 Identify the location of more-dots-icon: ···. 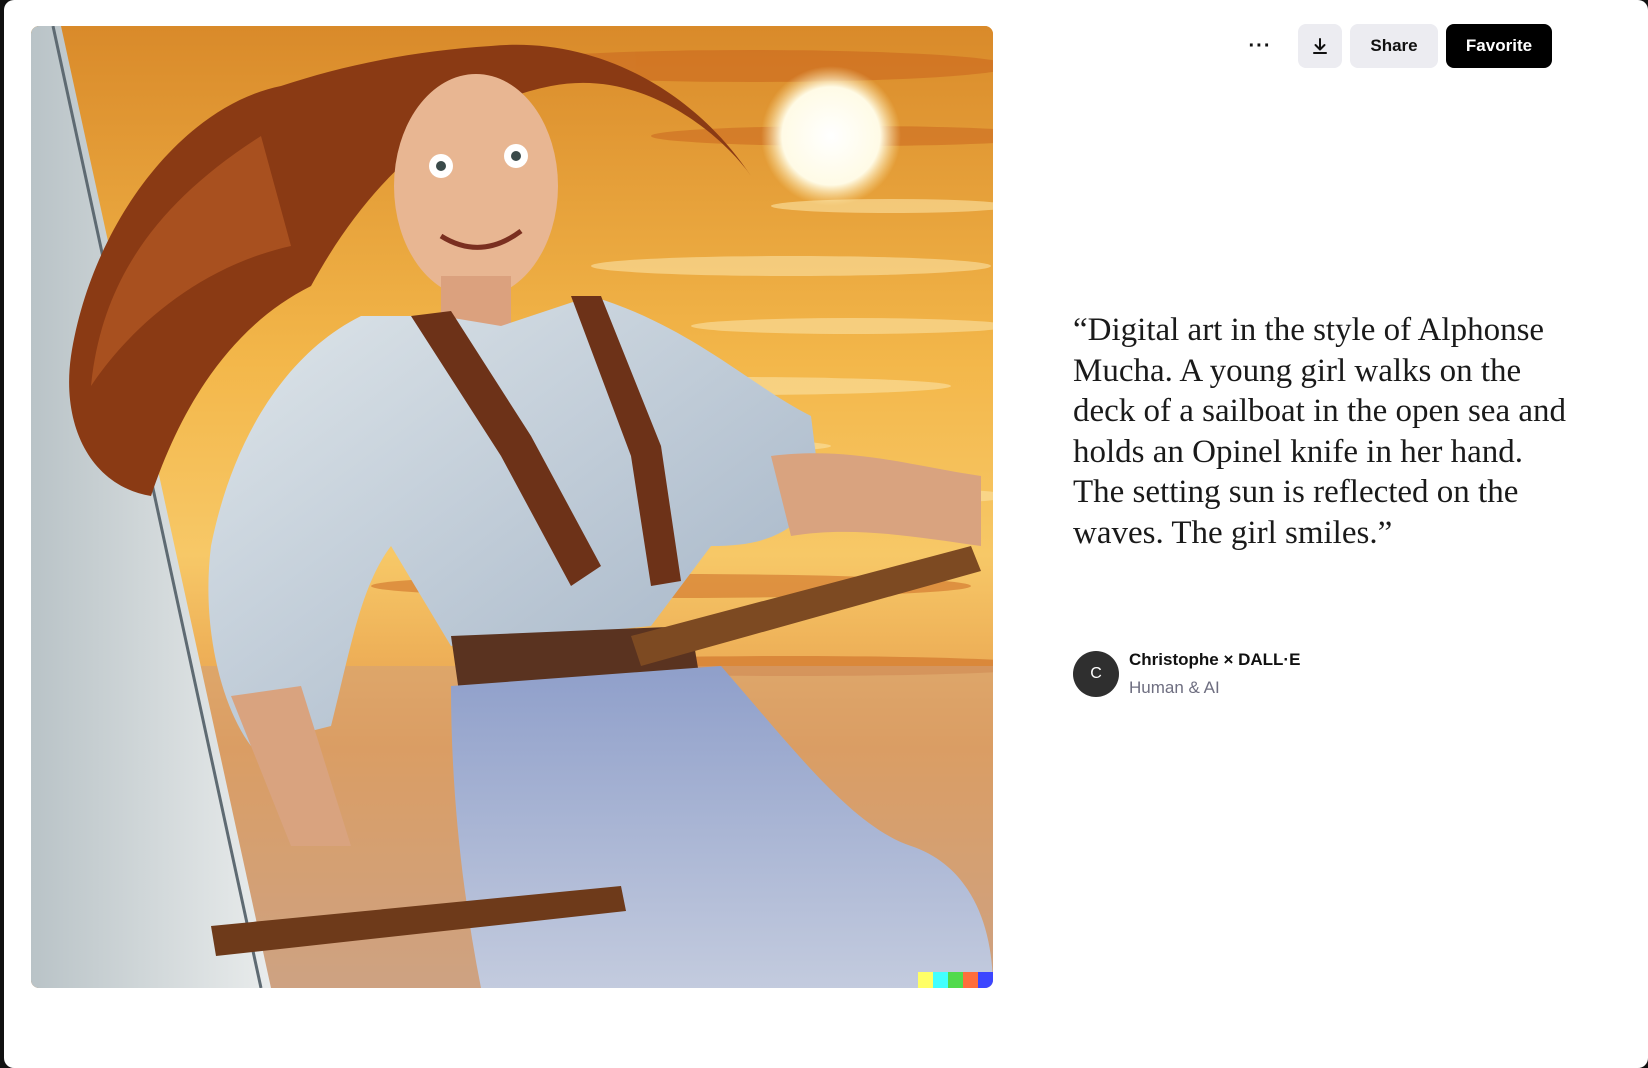
(1260, 45).